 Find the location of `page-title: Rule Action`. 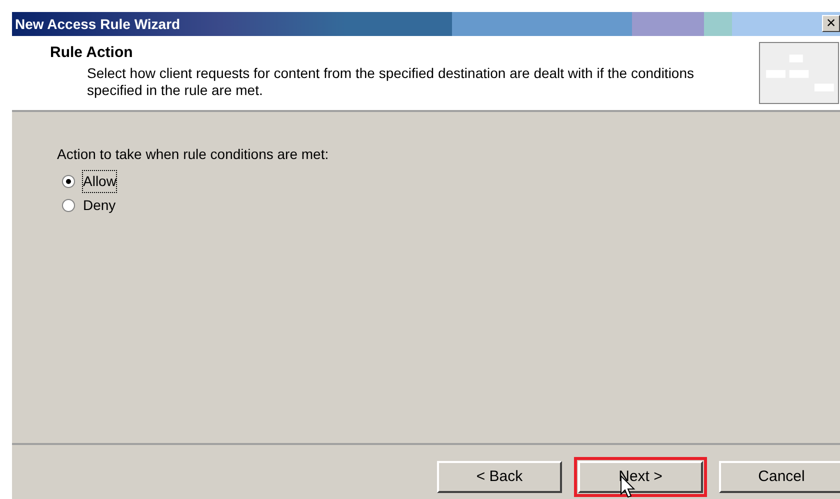

page-title: Rule Action is located at coordinates (92, 53).